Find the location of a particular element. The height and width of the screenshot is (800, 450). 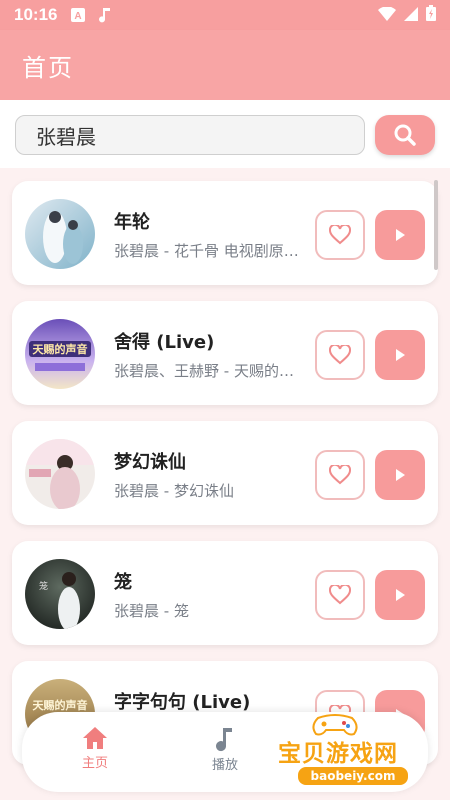

search-input is located at coordinates (190, 135).